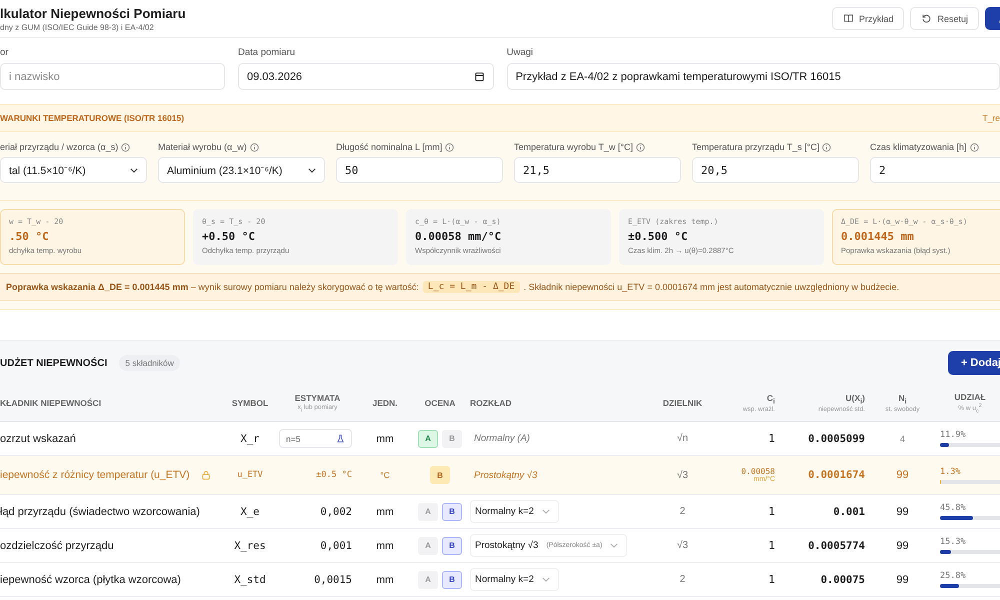 The height and width of the screenshot is (600, 1000). Describe the element at coordinates (935, 170) in the screenshot. I see `number-field: 2` at that location.